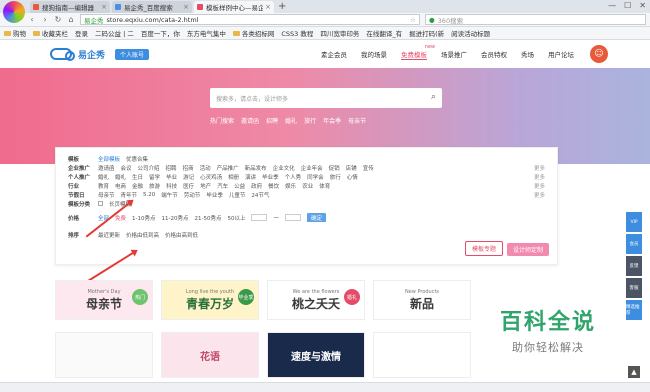  I want to click on nav-item-active: 免费模板 new, so click(418, 52).